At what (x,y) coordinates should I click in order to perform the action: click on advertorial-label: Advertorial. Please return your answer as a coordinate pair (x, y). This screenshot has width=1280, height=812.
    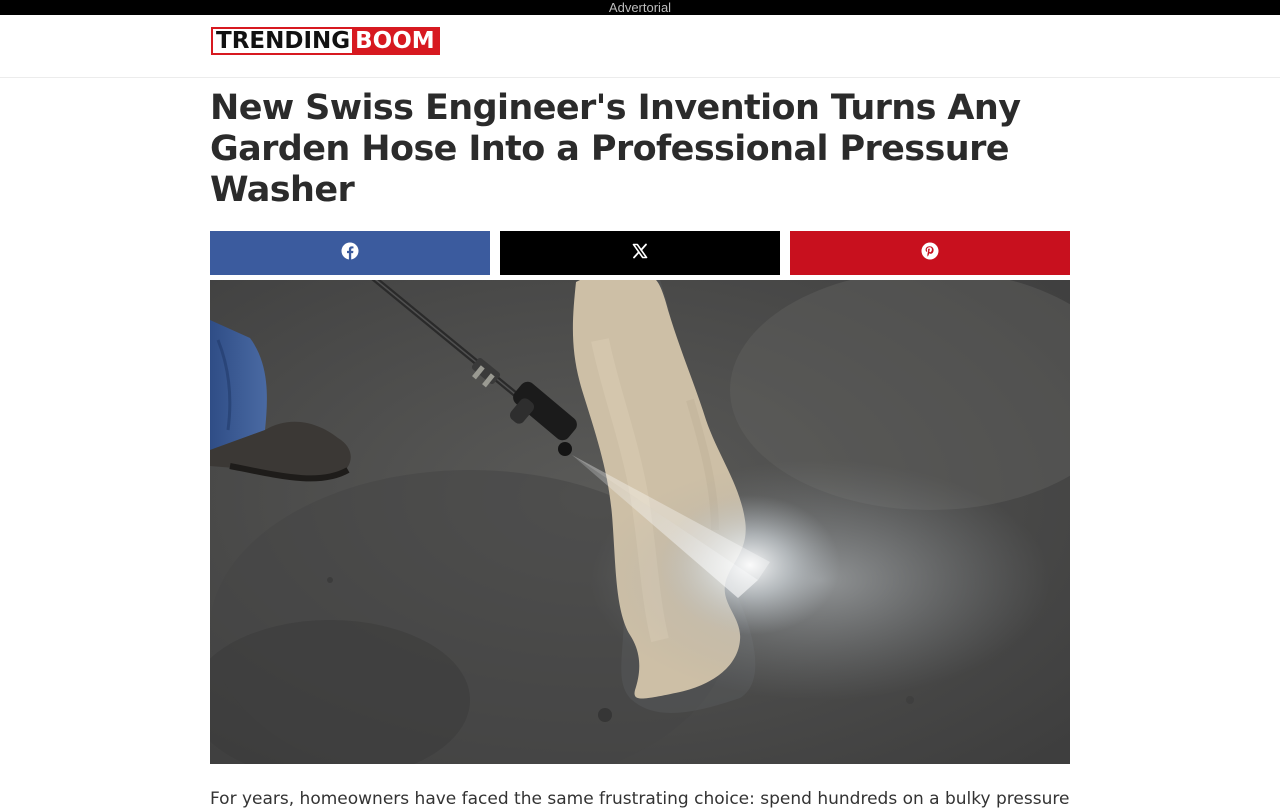
    Looking at the image, I should click on (640, 7).